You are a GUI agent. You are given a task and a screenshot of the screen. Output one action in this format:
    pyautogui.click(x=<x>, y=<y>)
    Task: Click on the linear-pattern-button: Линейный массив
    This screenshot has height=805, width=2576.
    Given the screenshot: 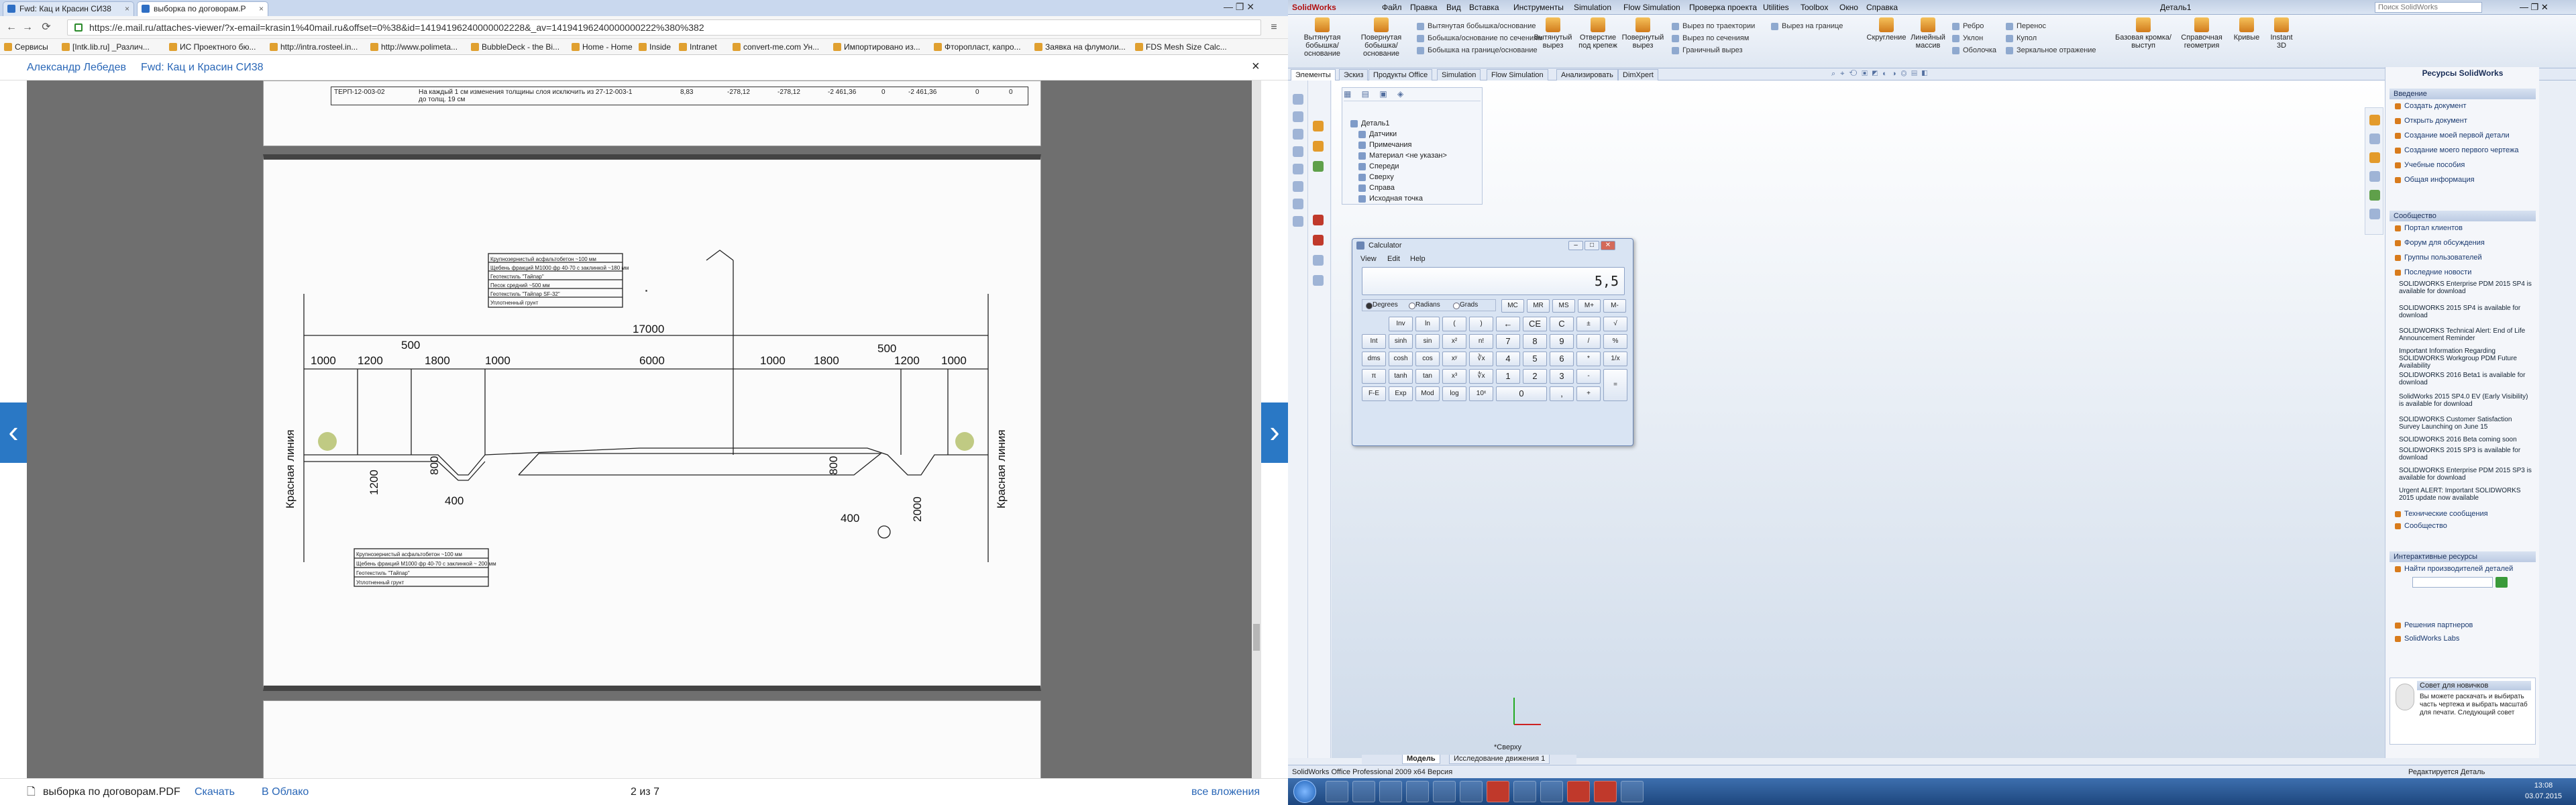 What is the action you would take?
    pyautogui.click(x=1928, y=33)
    